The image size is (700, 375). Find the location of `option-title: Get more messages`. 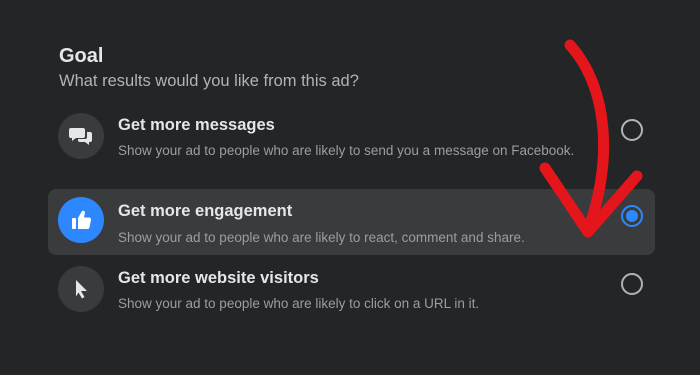

option-title: Get more messages is located at coordinates (196, 125).